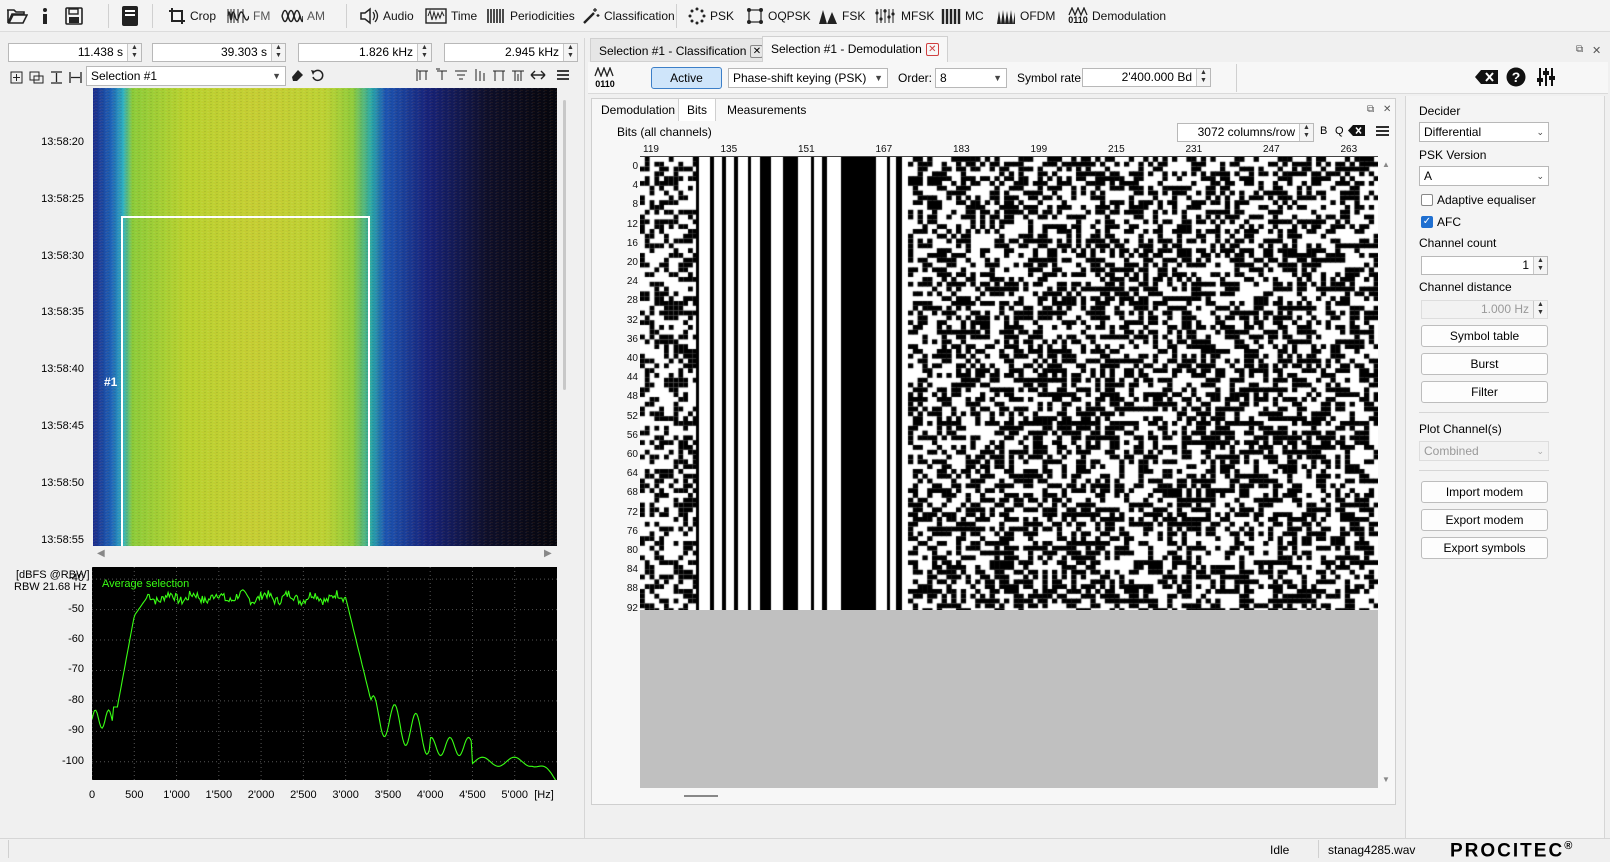 Image resolution: width=1610 pixels, height=862 pixels. Describe the element at coordinates (518, 75) in the screenshot. I see `marker-tool-6-icon` at that location.